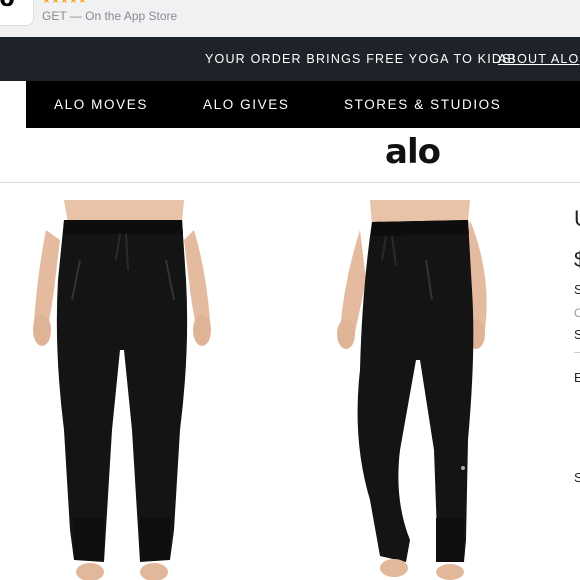 The image size is (580, 580). I want to click on product-title: U, so click(577, 219).